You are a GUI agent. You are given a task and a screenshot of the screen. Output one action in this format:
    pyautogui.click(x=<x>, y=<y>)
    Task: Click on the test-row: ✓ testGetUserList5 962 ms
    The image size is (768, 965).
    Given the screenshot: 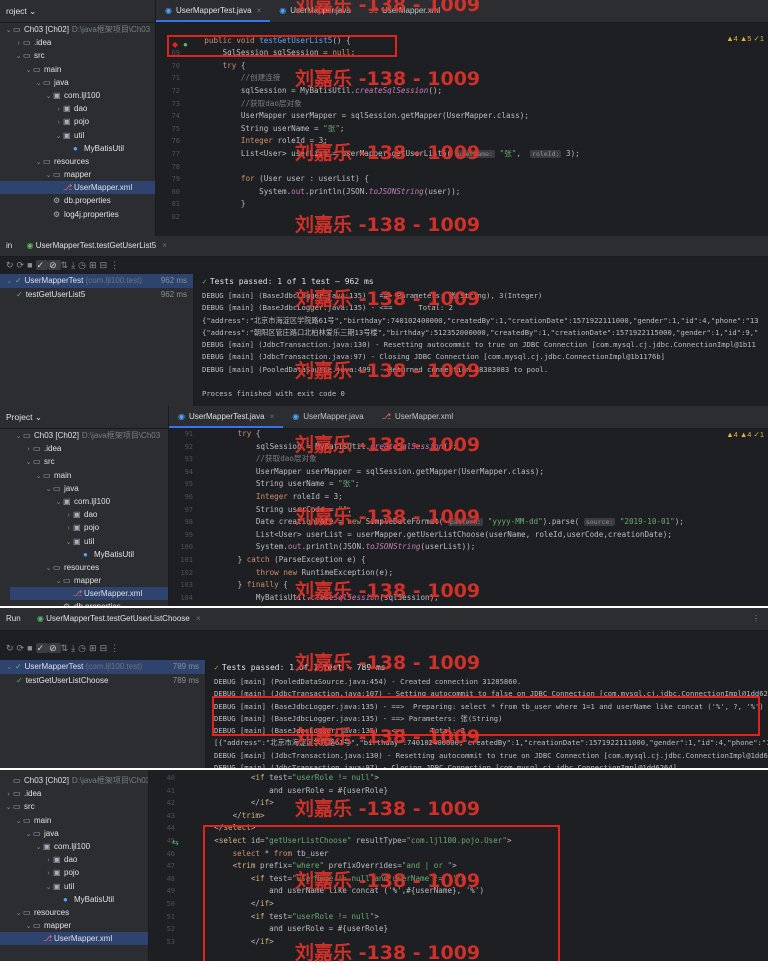 What is the action you would take?
    pyautogui.click(x=96, y=295)
    